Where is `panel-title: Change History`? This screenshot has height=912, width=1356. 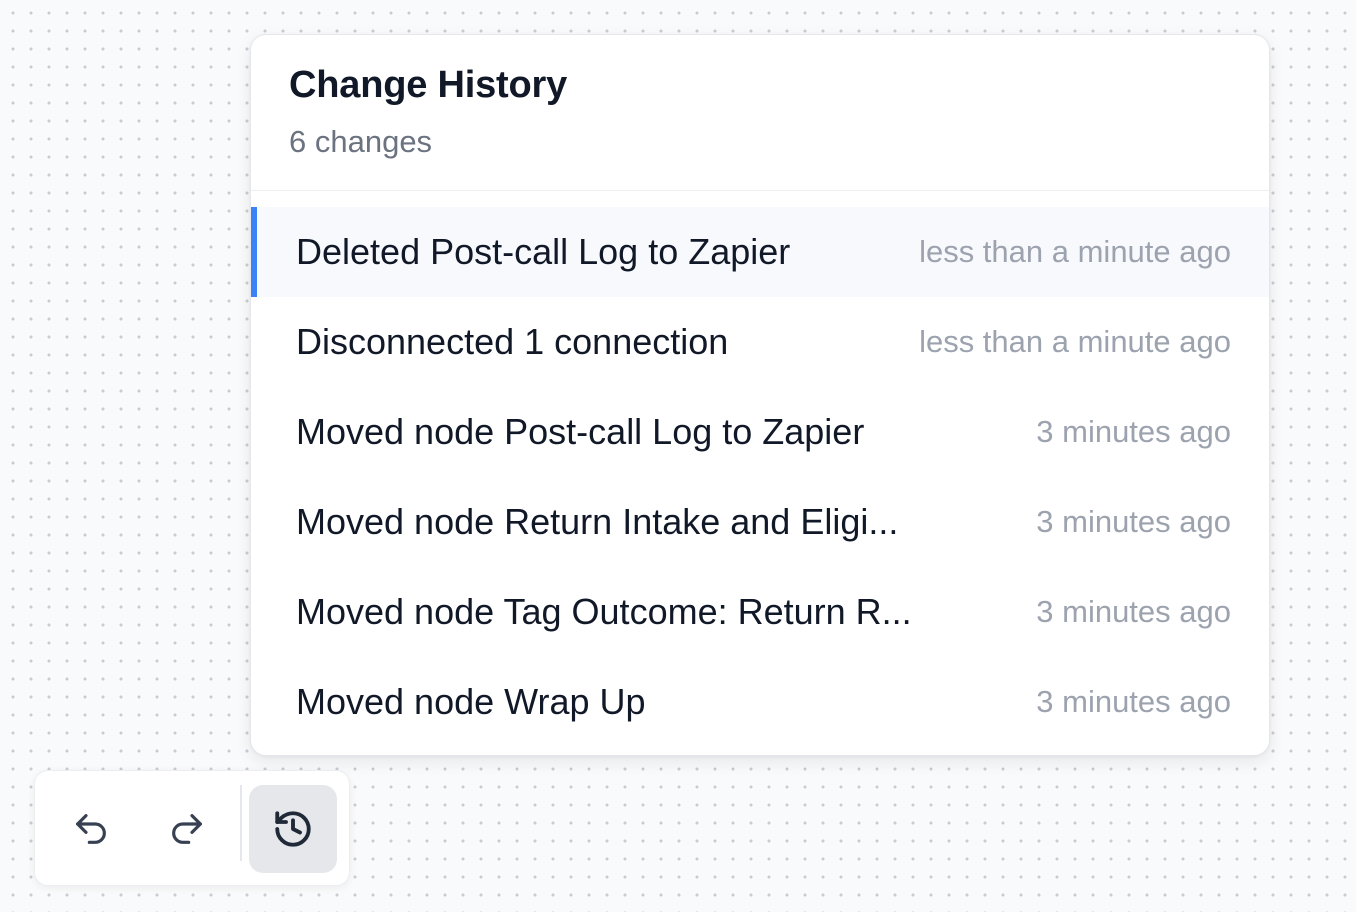
panel-title: Change History is located at coordinates (428, 85).